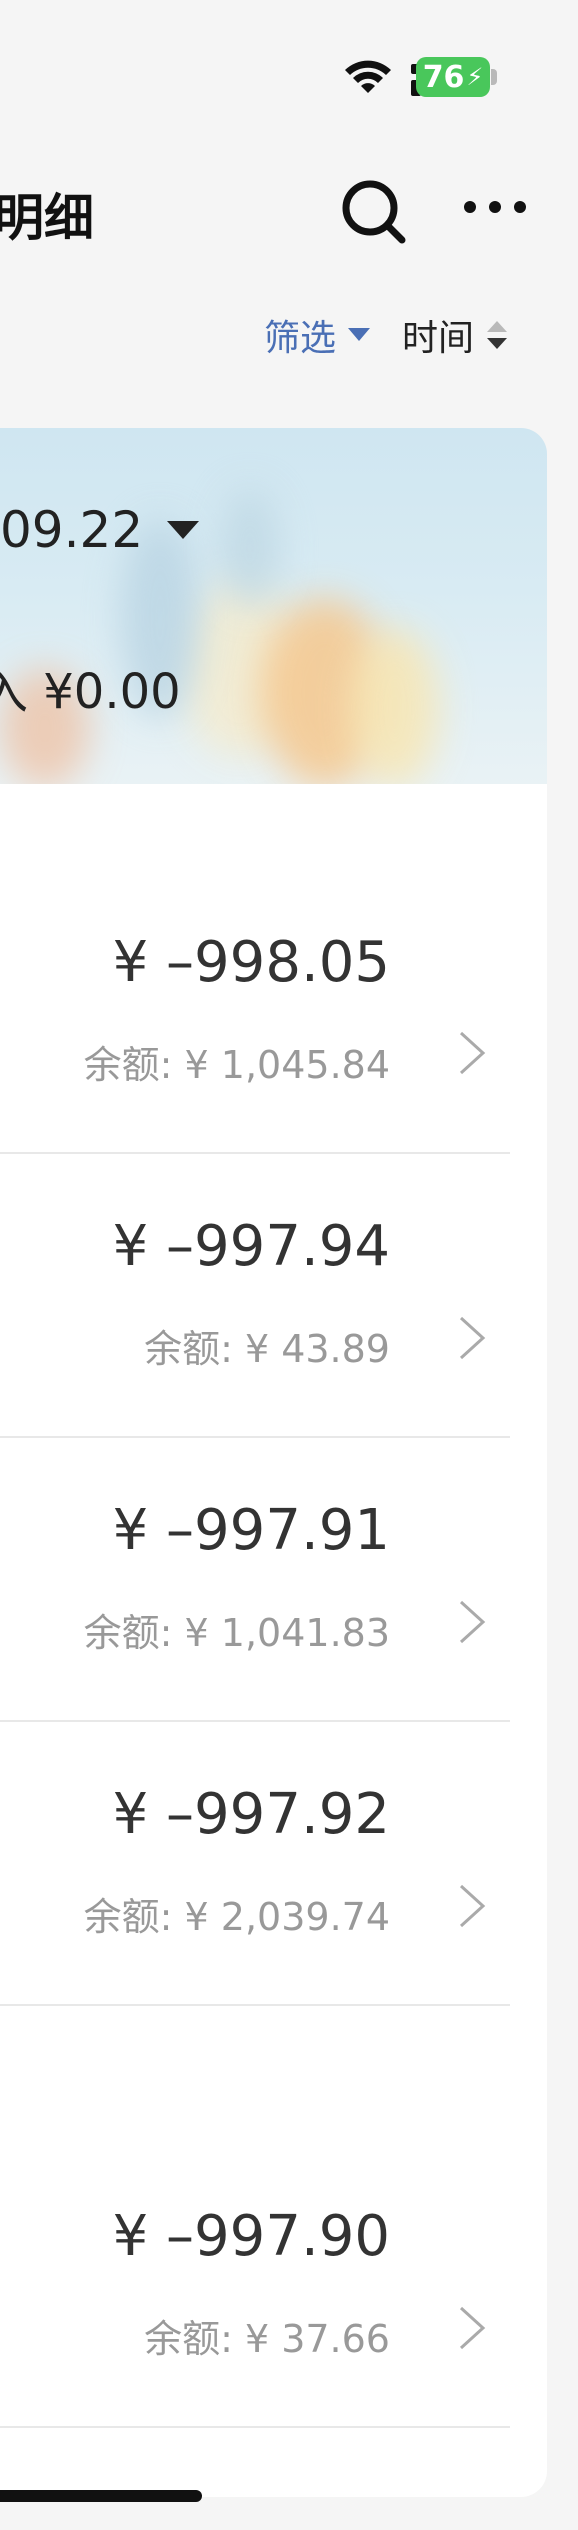 The width and height of the screenshot is (578, 2530). Describe the element at coordinates (438, 338) in the screenshot. I see `time-sort-label: 时间` at that location.